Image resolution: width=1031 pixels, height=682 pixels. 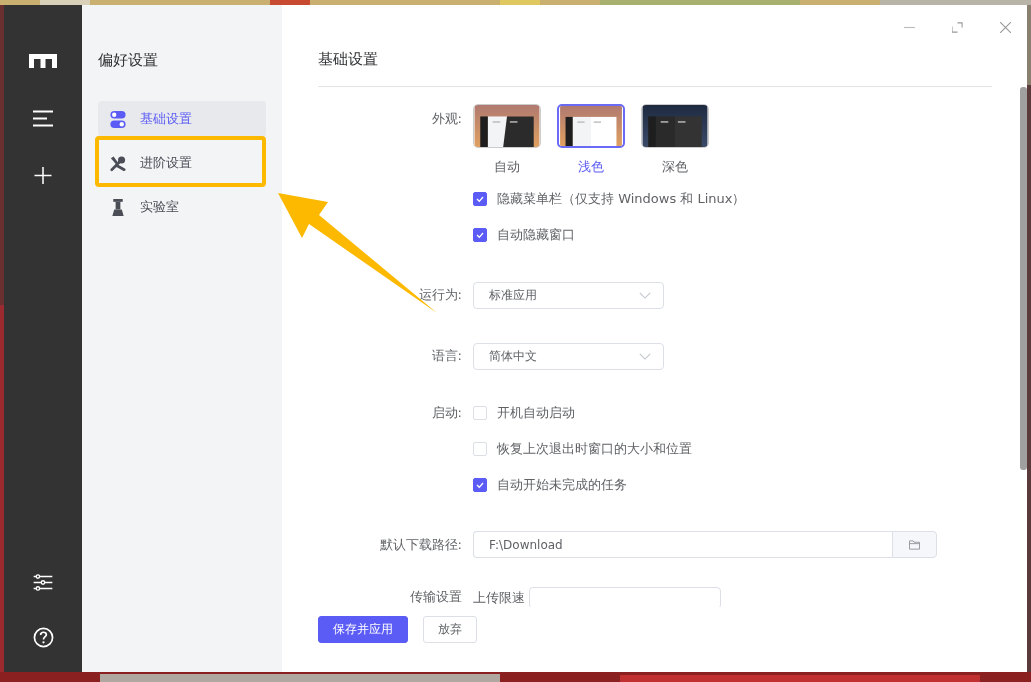 What do you see at coordinates (348, 60) in the screenshot?
I see `page-title: 基础设置` at bounding box center [348, 60].